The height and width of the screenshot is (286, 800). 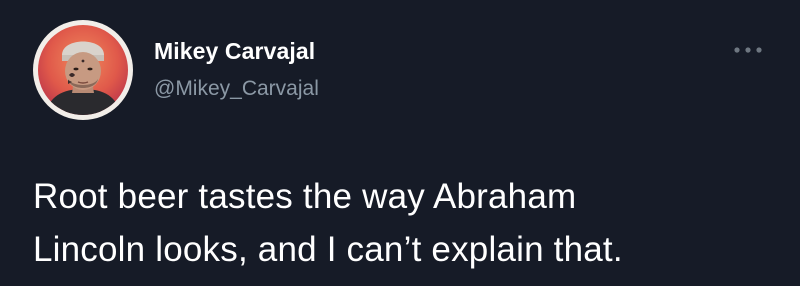 I want to click on author-display-name: Mikey Carvajal, so click(x=234, y=51).